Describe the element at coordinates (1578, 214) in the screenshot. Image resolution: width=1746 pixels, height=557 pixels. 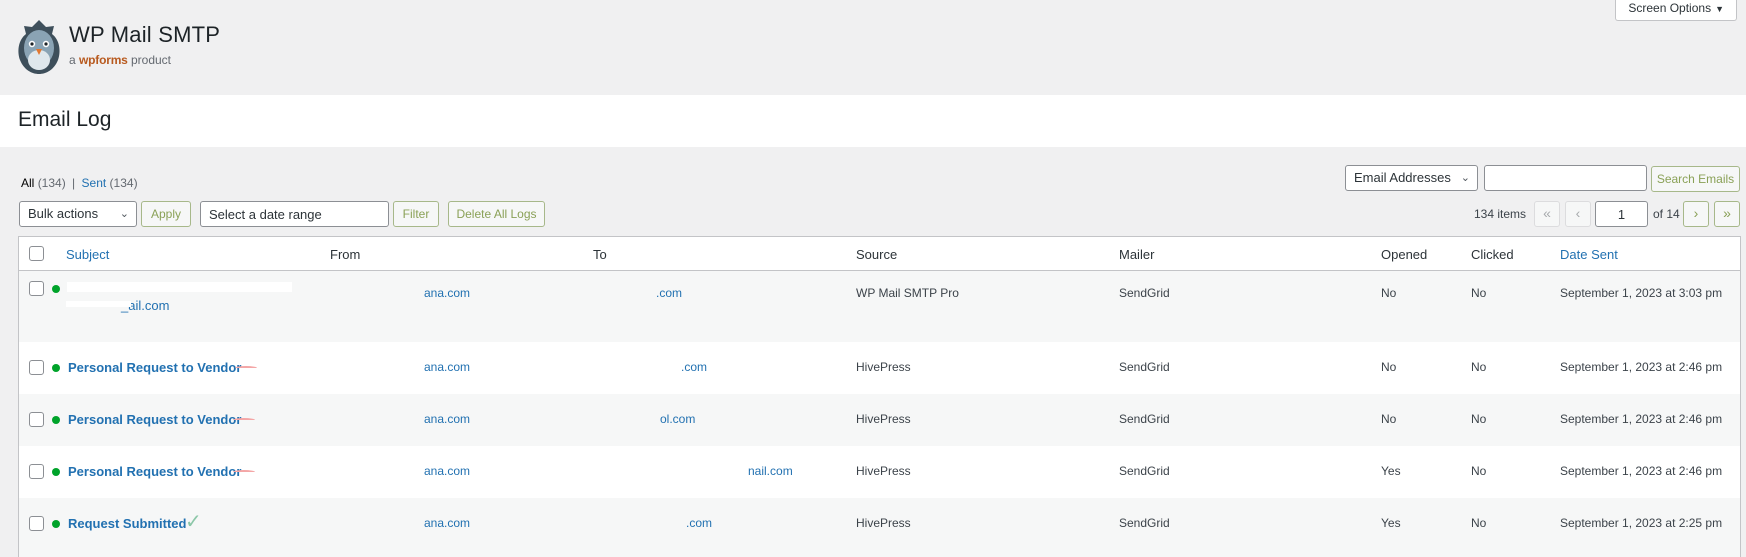
I see `prev-page-button: ‹` at that location.